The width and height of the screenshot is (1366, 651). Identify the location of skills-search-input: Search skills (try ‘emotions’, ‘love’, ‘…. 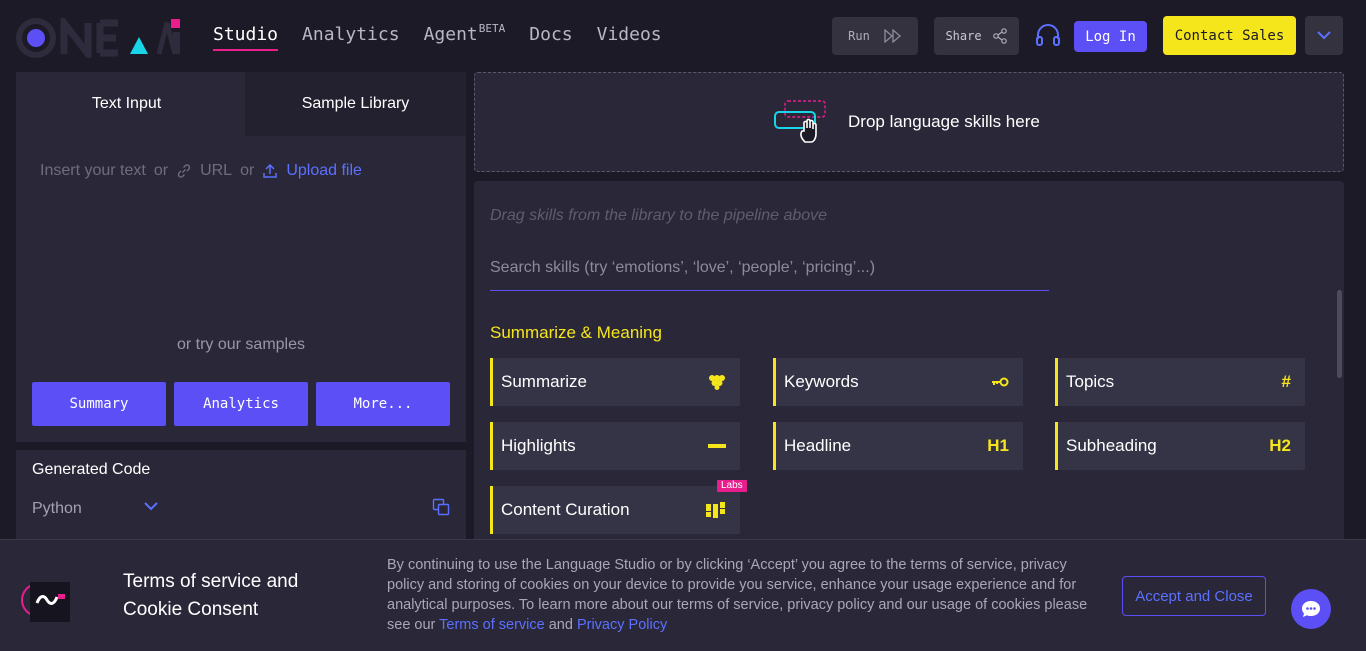
(769, 273).